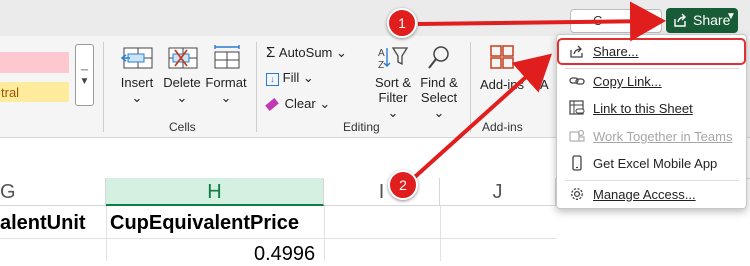  Describe the element at coordinates (541, 21) in the screenshot. I see `arrow-step1` at that location.